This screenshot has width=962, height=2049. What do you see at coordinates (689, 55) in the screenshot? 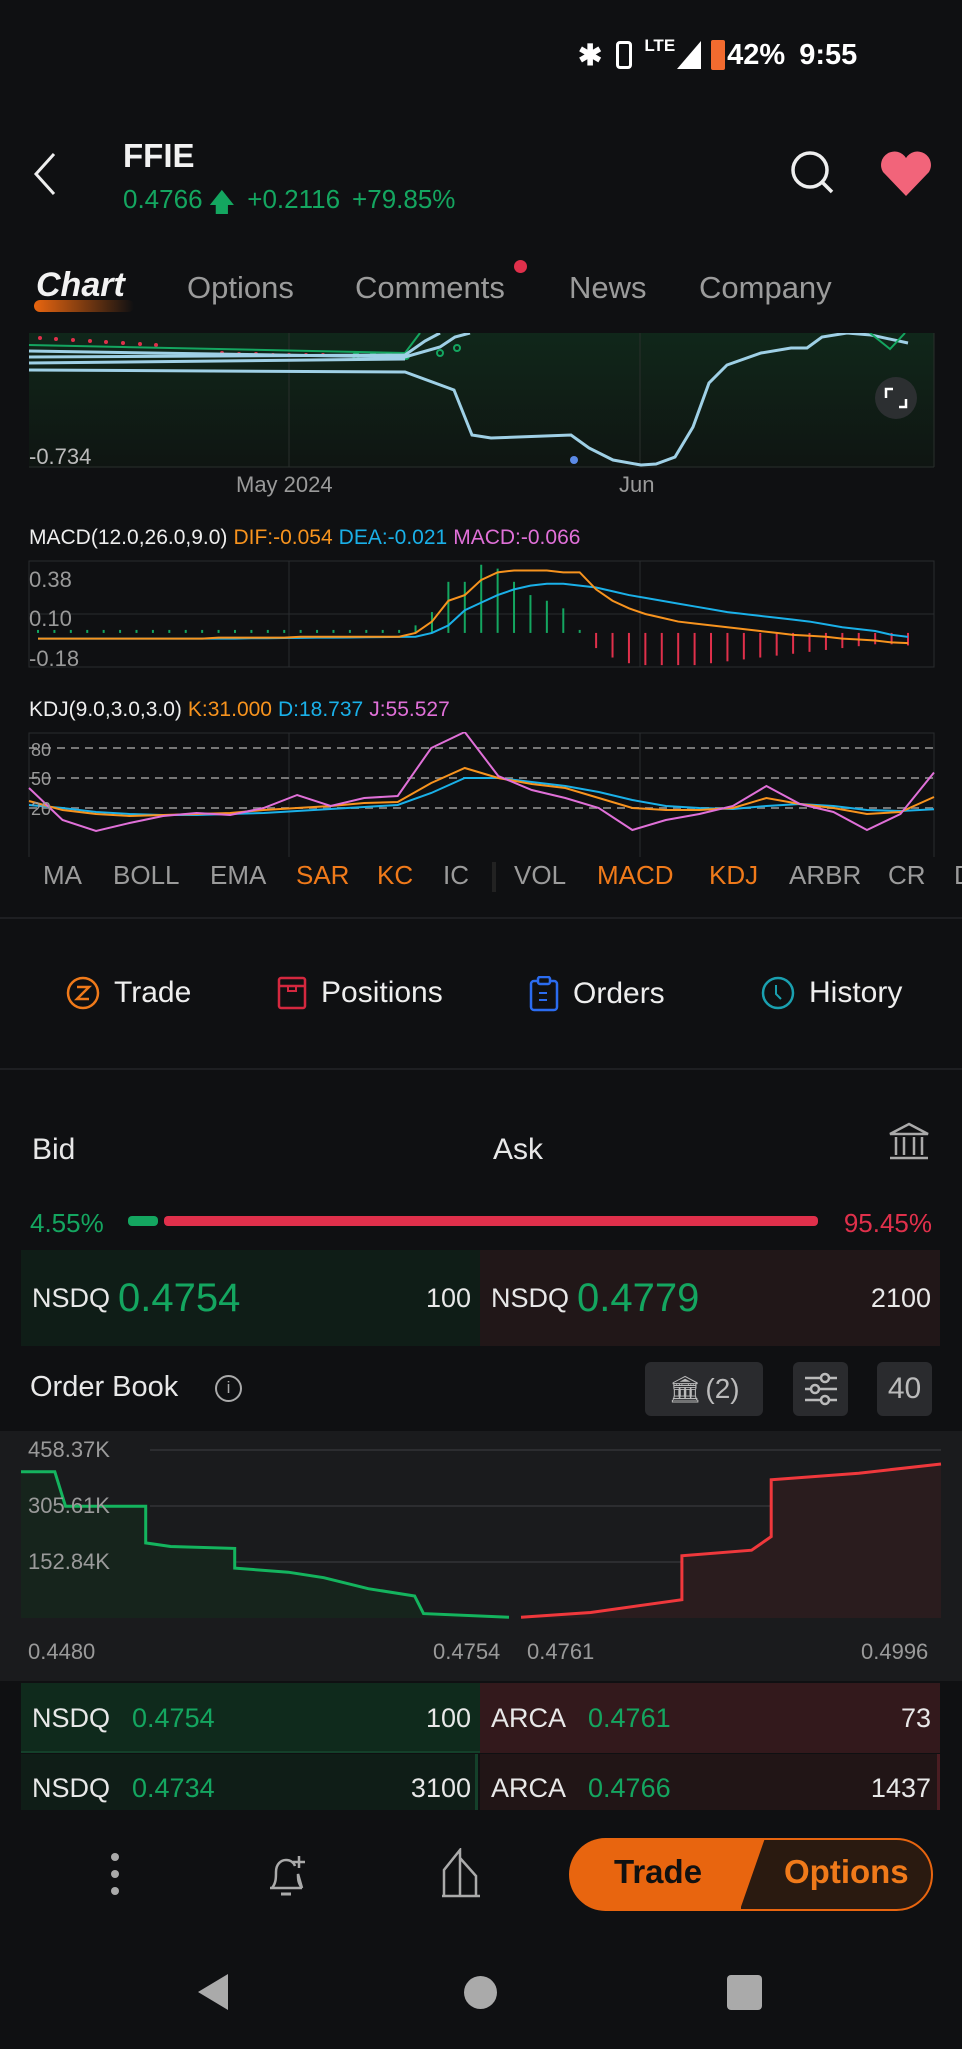
I see `signal-icon` at bounding box center [689, 55].